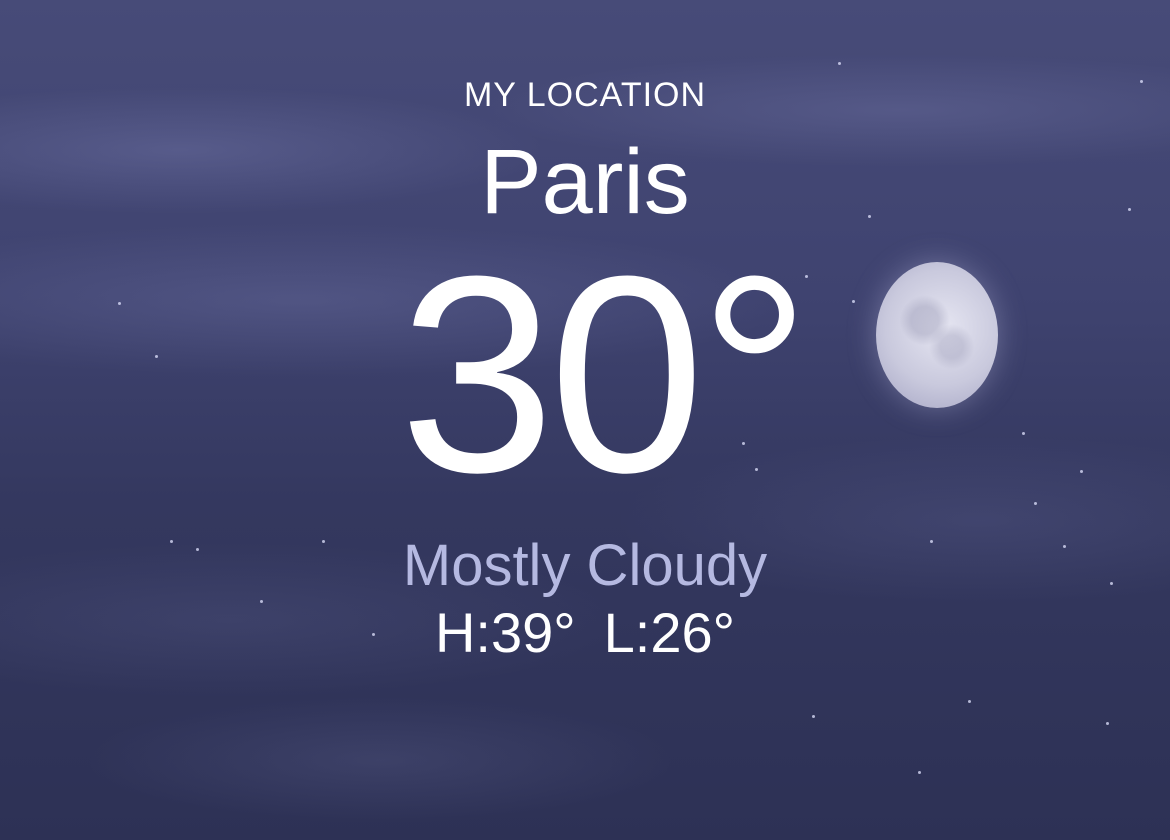  Describe the element at coordinates (669, 632) in the screenshot. I see `low-temperature: L:26°` at that location.